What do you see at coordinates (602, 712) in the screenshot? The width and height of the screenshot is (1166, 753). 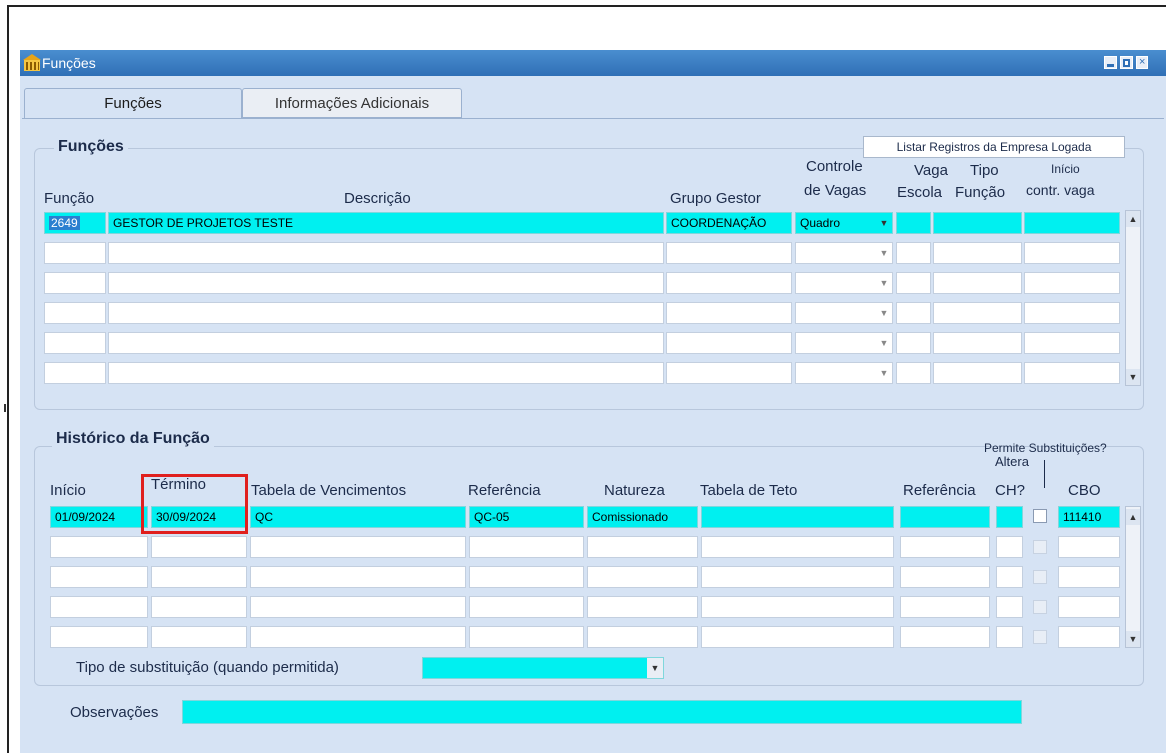 I see `observacoes-field` at bounding box center [602, 712].